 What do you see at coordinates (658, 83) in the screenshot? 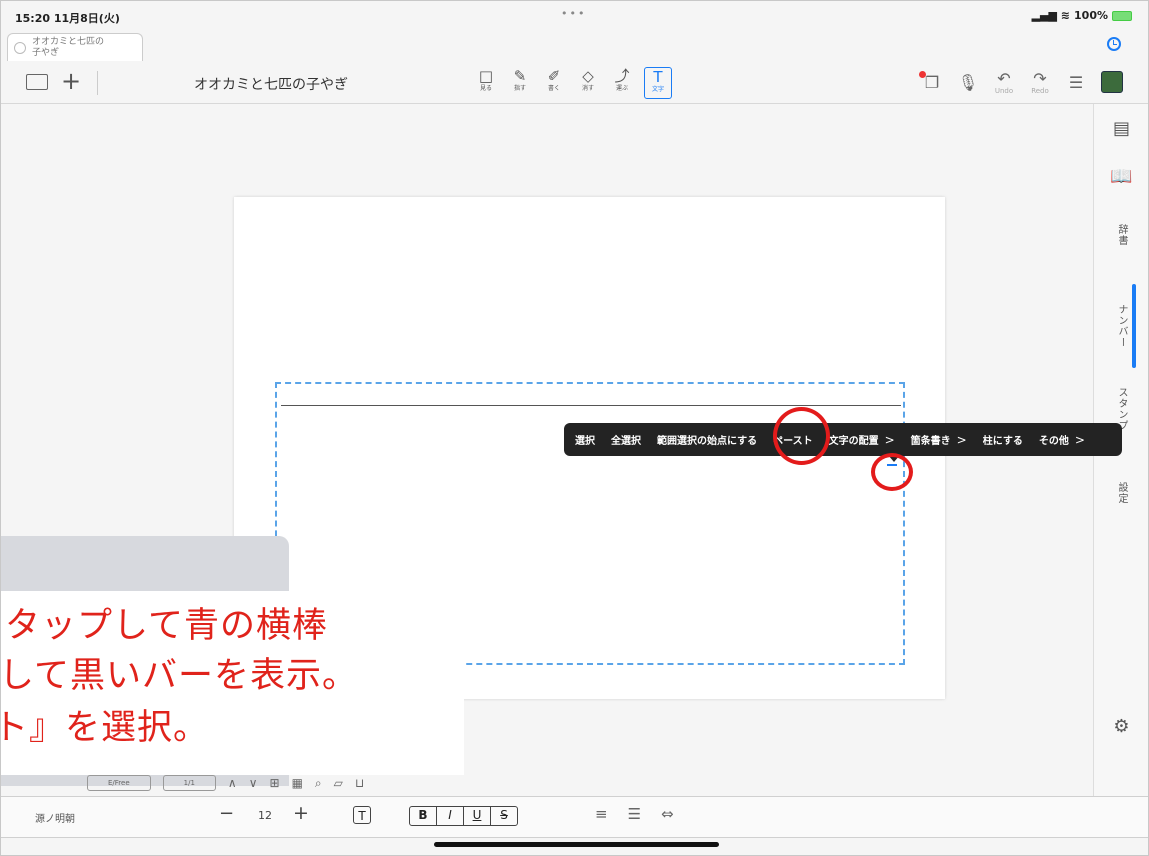
I see `text-tool: T 文字` at bounding box center [658, 83].